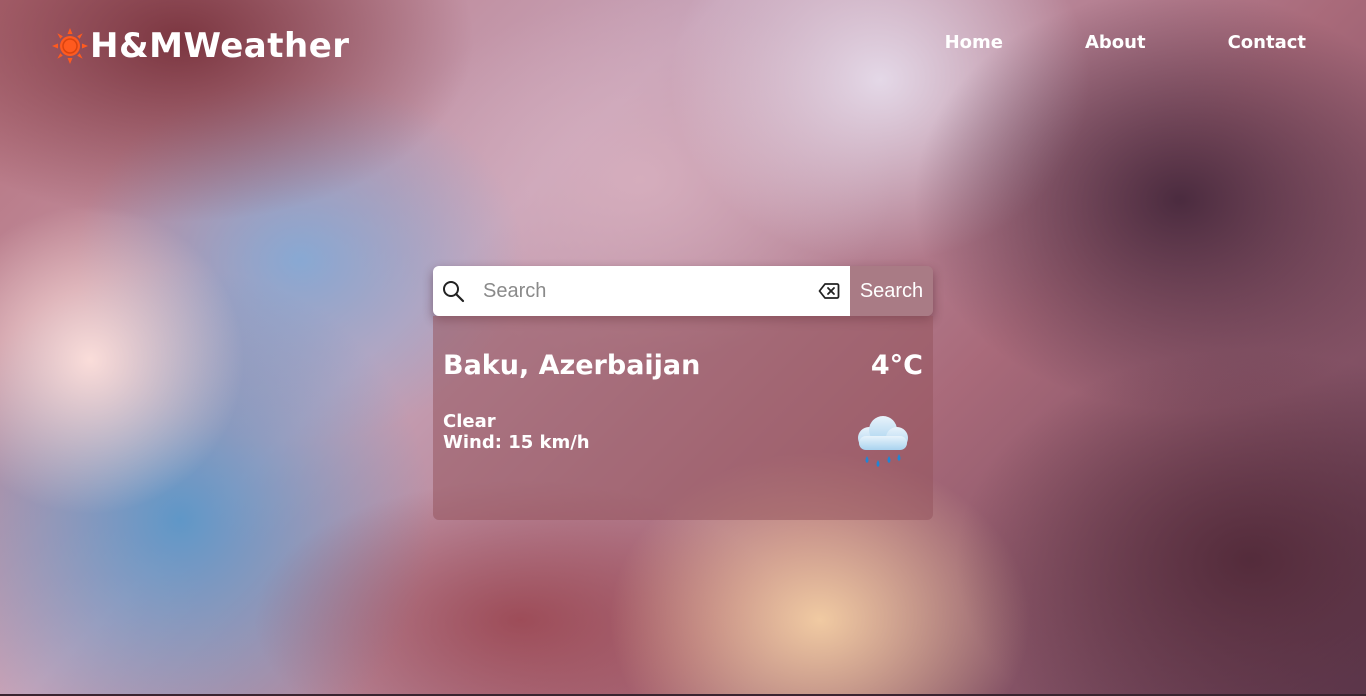 The image size is (1366, 696). Describe the element at coordinates (974, 42) in the screenshot. I see `nav-home-link: Home` at that location.